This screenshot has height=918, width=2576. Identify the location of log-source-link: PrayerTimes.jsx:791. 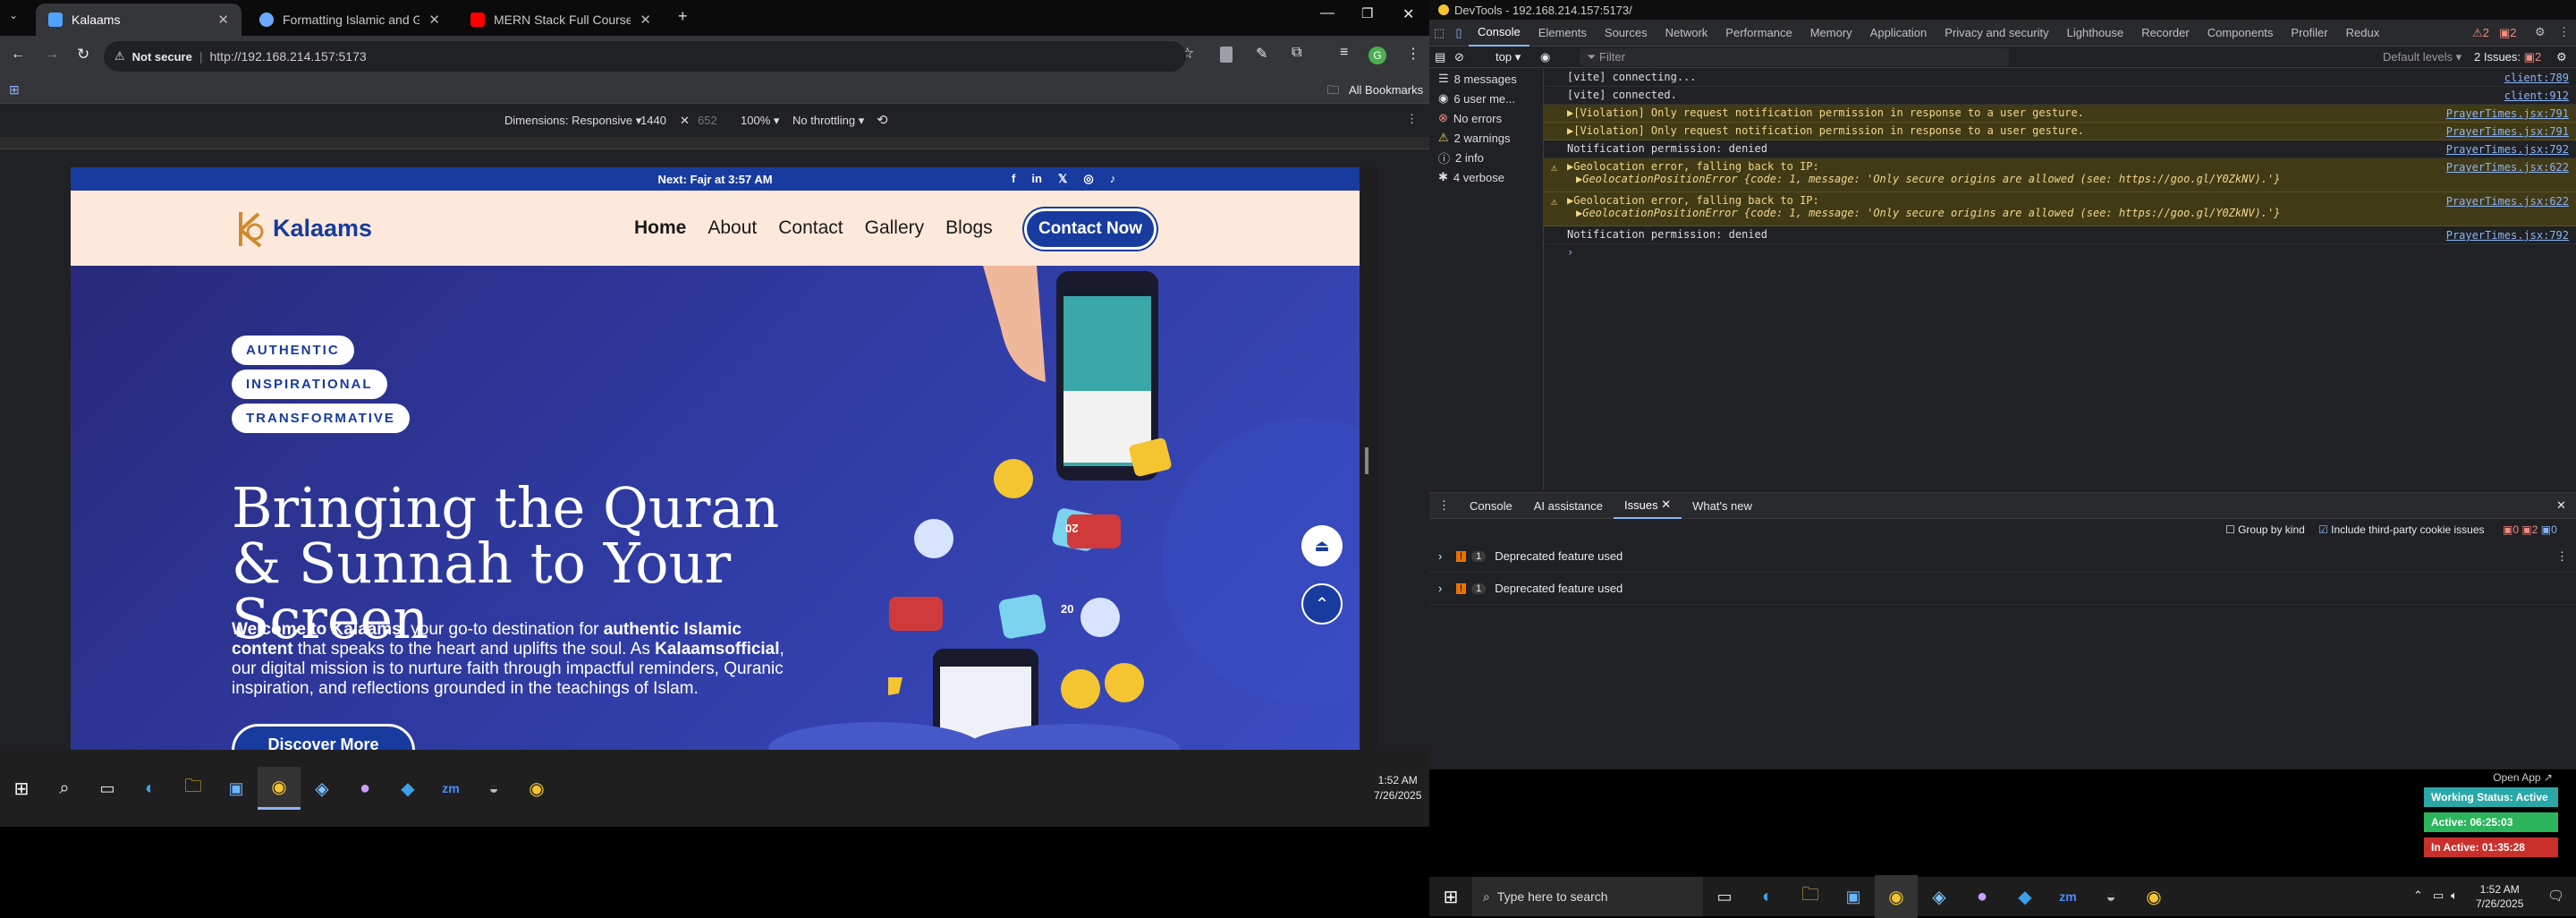
(2507, 131).